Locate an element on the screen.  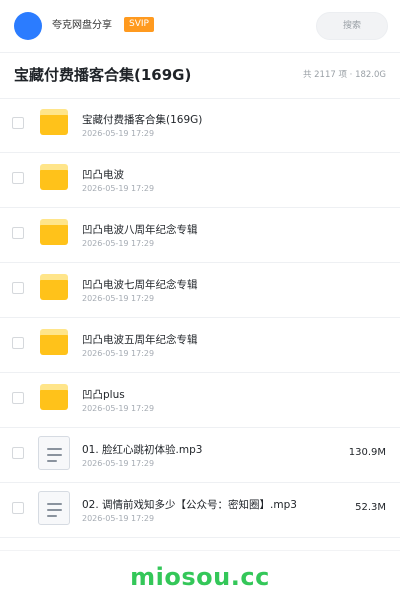
username: 夸克网盘分享 is located at coordinates (82, 25).